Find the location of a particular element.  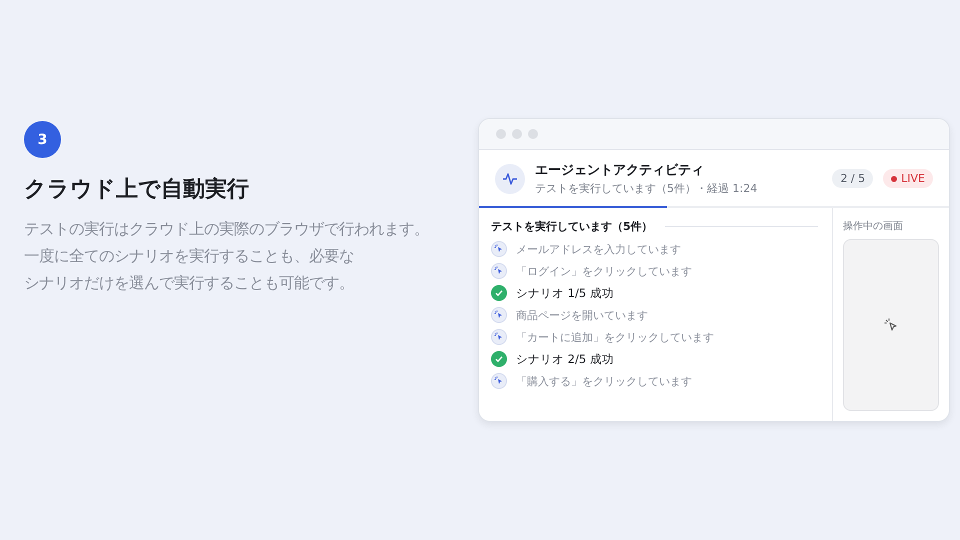

activity-item: メールアドレスを入力しています is located at coordinates (599, 249).